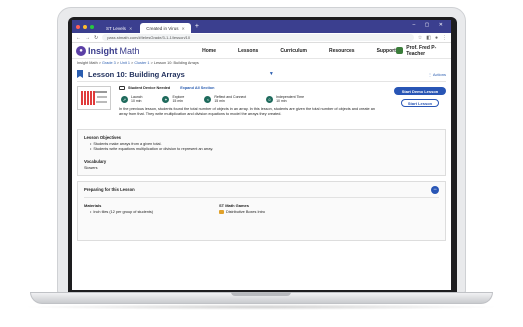  I want to click on thumbnail-array-graphic, so click(88, 98).